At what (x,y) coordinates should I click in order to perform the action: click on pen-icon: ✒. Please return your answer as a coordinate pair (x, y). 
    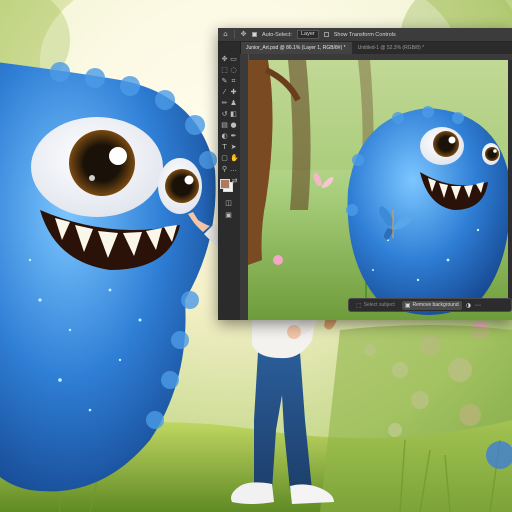
    Looking at the image, I should click on (233, 136).